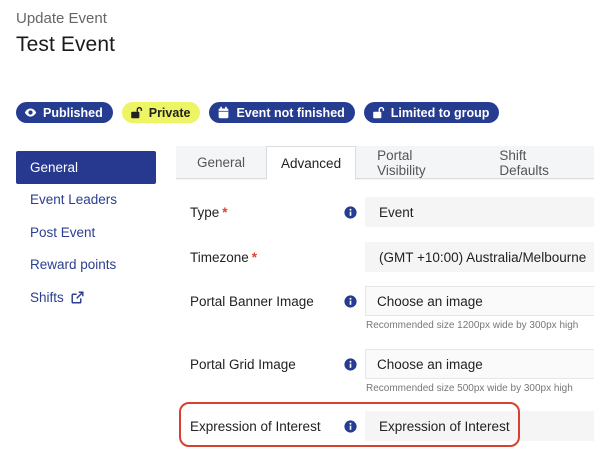 The height and width of the screenshot is (453, 594). Describe the element at coordinates (86, 297) in the screenshot. I see `sidebar-item-shifts: Shifts` at that location.